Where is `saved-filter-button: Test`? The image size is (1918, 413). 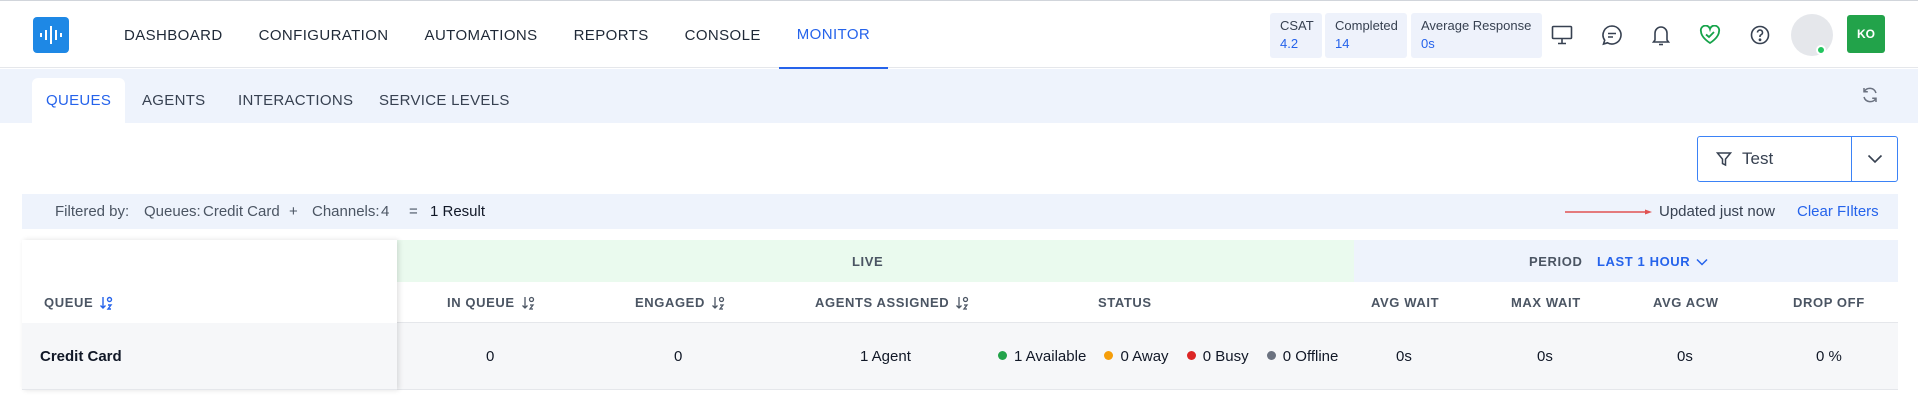 saved-filter-button: Test is located at coordinates (1775, 159).